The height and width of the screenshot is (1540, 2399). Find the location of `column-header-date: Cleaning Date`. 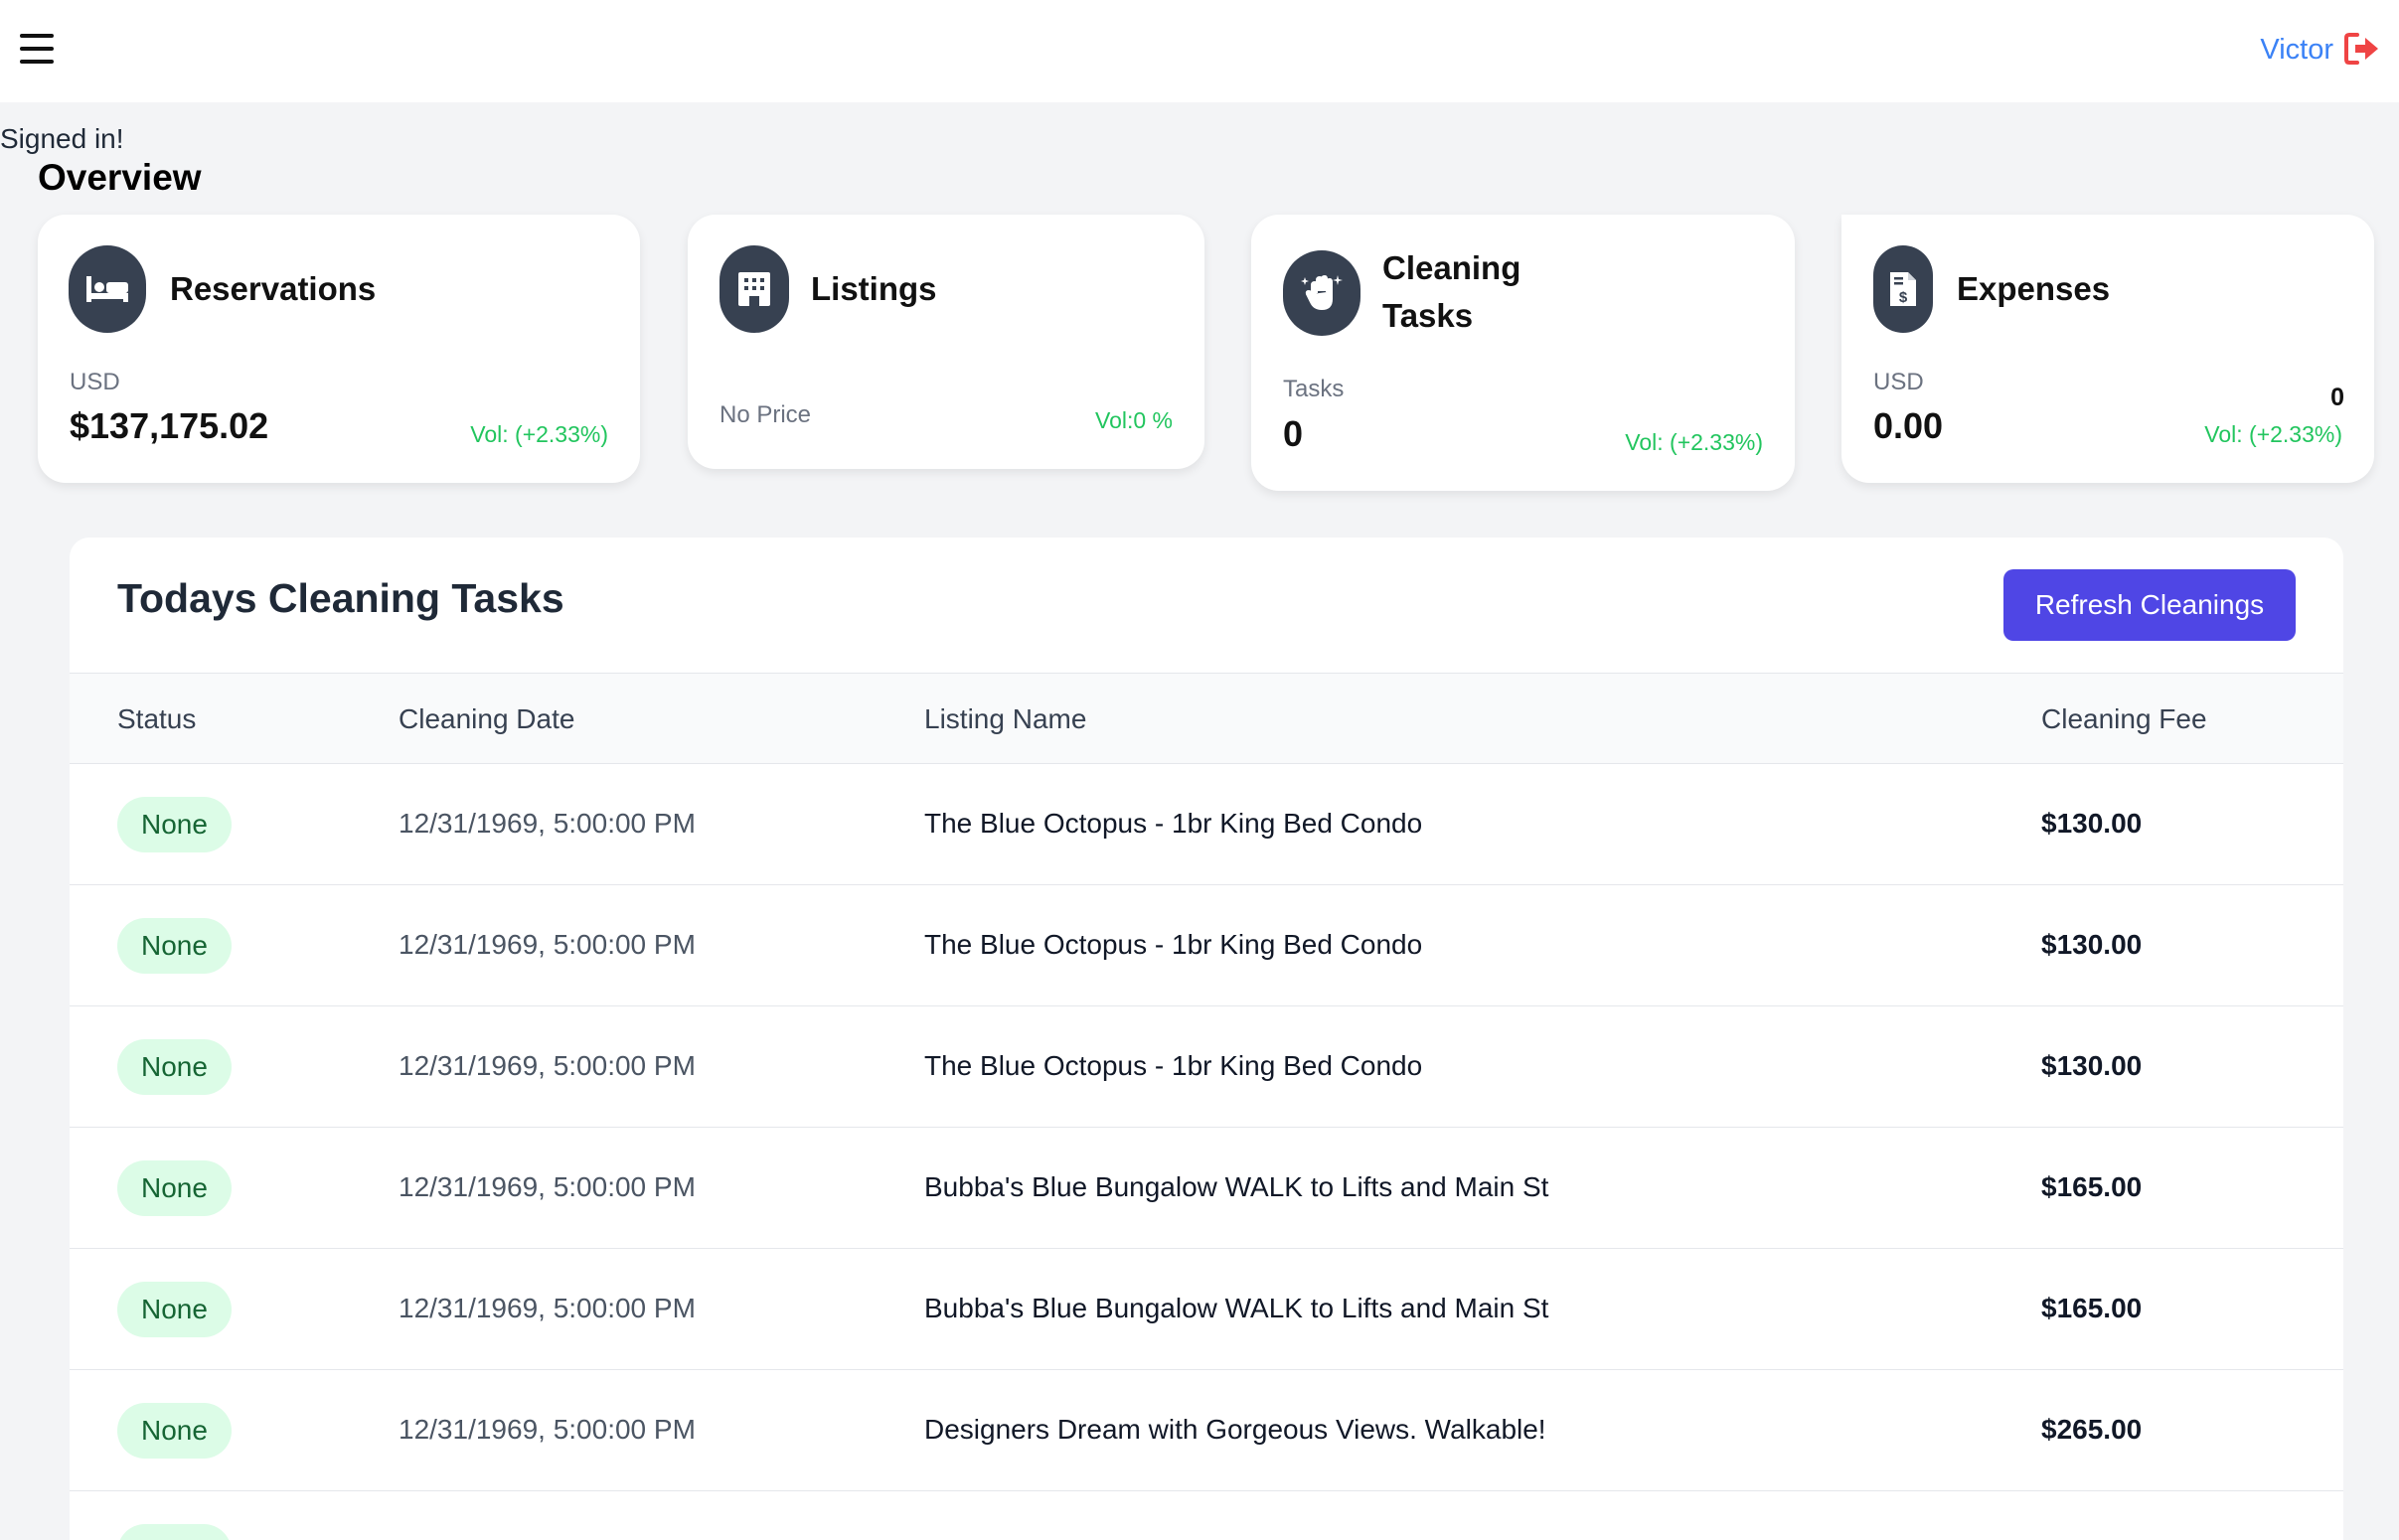

column-header-date: Cleaning Date is located at coordinates (487, 719).